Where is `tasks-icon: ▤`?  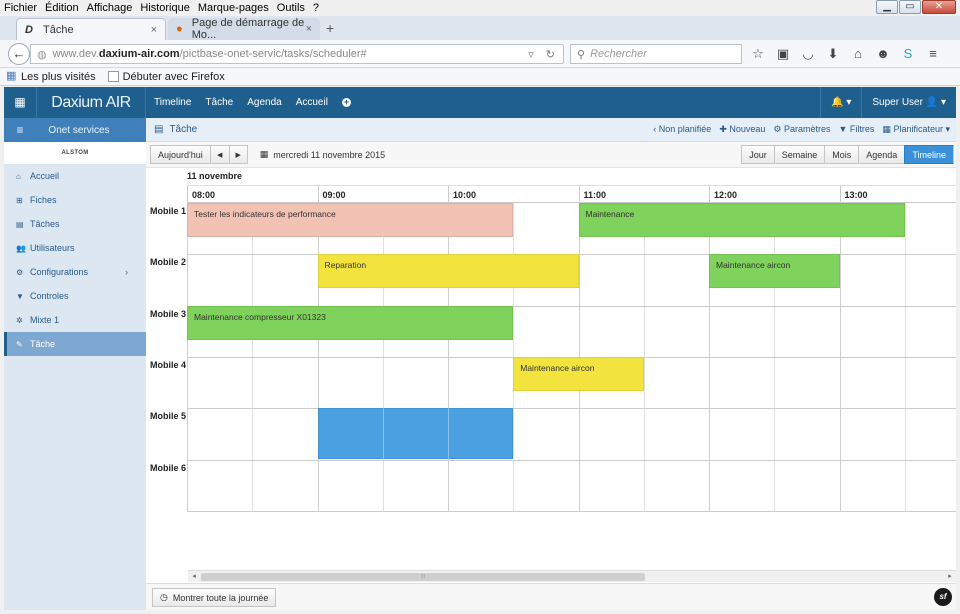
tasks-icon: ▤ is located at coordinates (20, 224).